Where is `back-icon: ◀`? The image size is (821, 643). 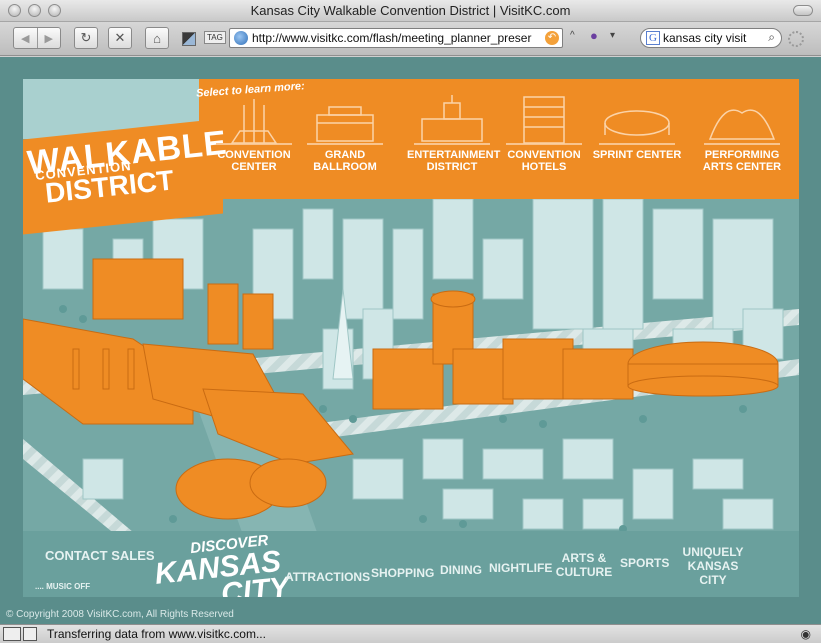
back-icon: ◀ is located at coordinates (25, 38).